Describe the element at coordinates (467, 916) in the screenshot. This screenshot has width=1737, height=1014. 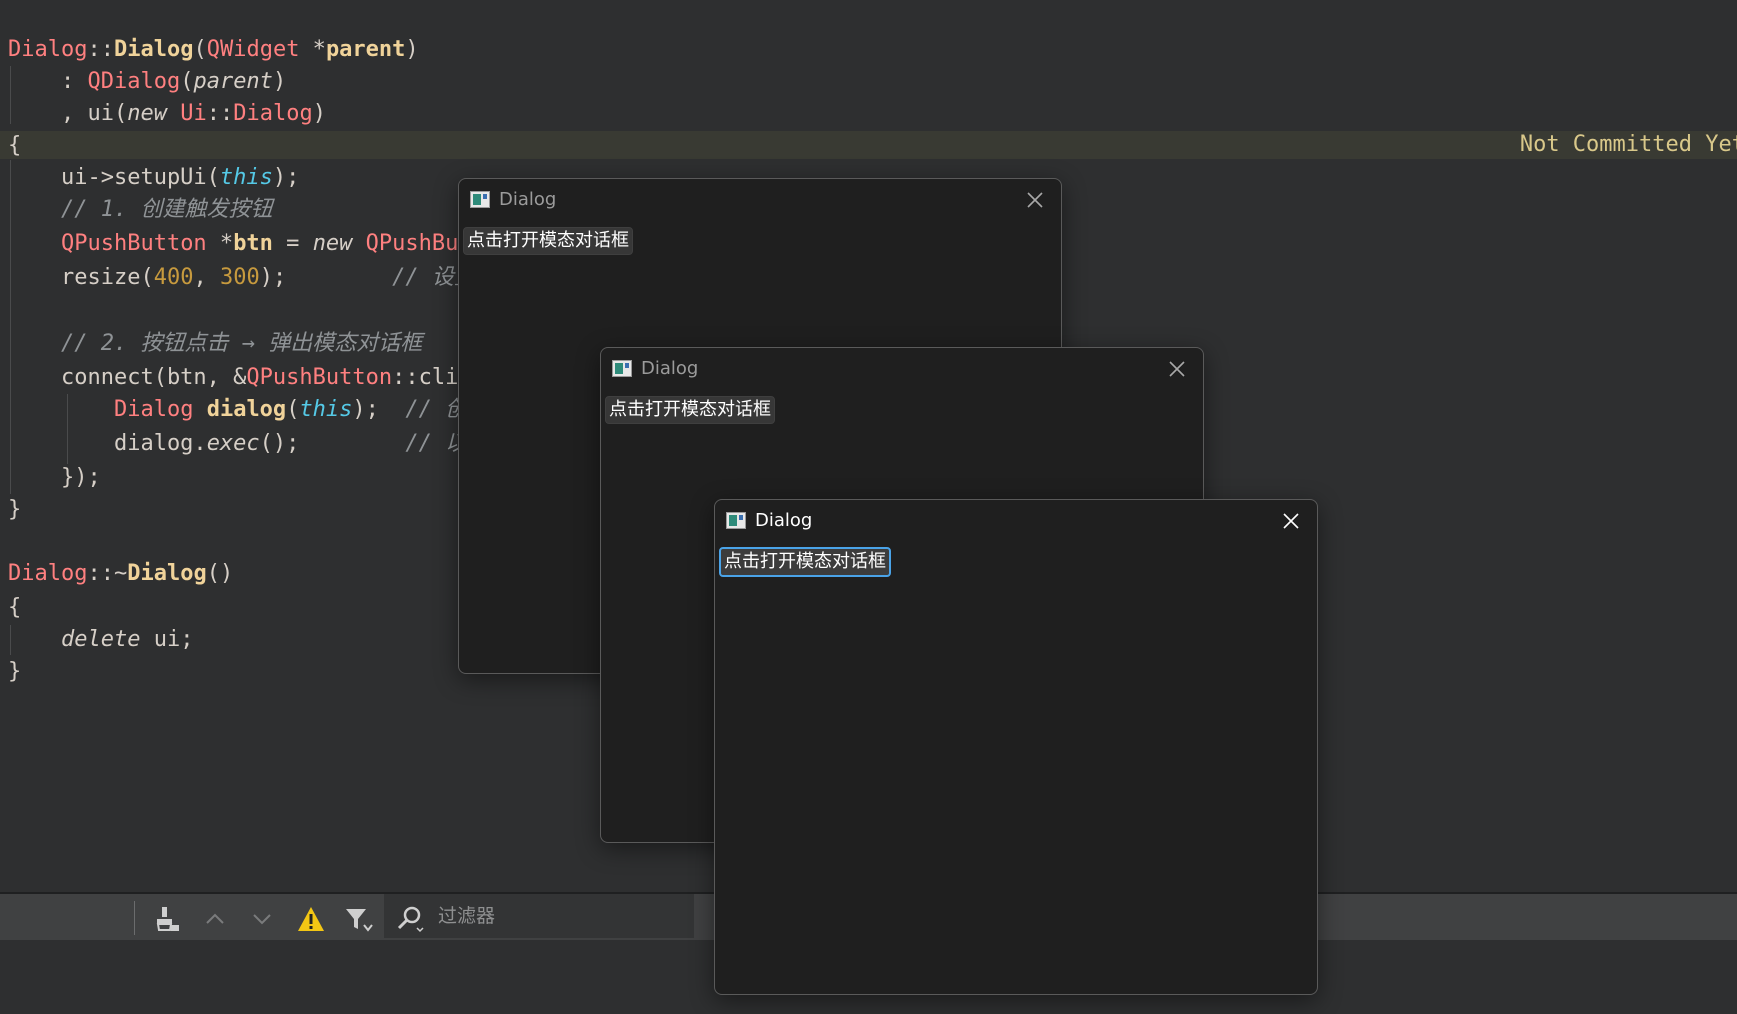
I see `filter-placeholder: 过滤器` at that location.